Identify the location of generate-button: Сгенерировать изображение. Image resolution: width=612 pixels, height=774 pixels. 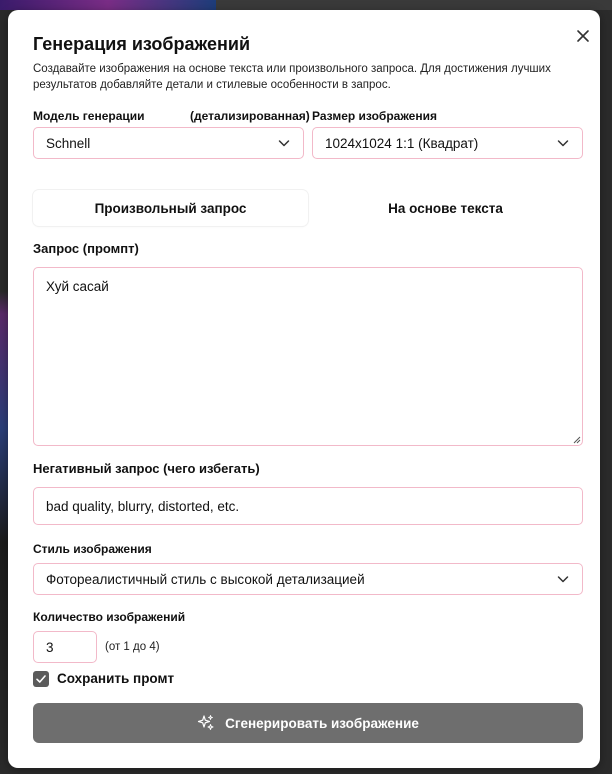
(308, 723).